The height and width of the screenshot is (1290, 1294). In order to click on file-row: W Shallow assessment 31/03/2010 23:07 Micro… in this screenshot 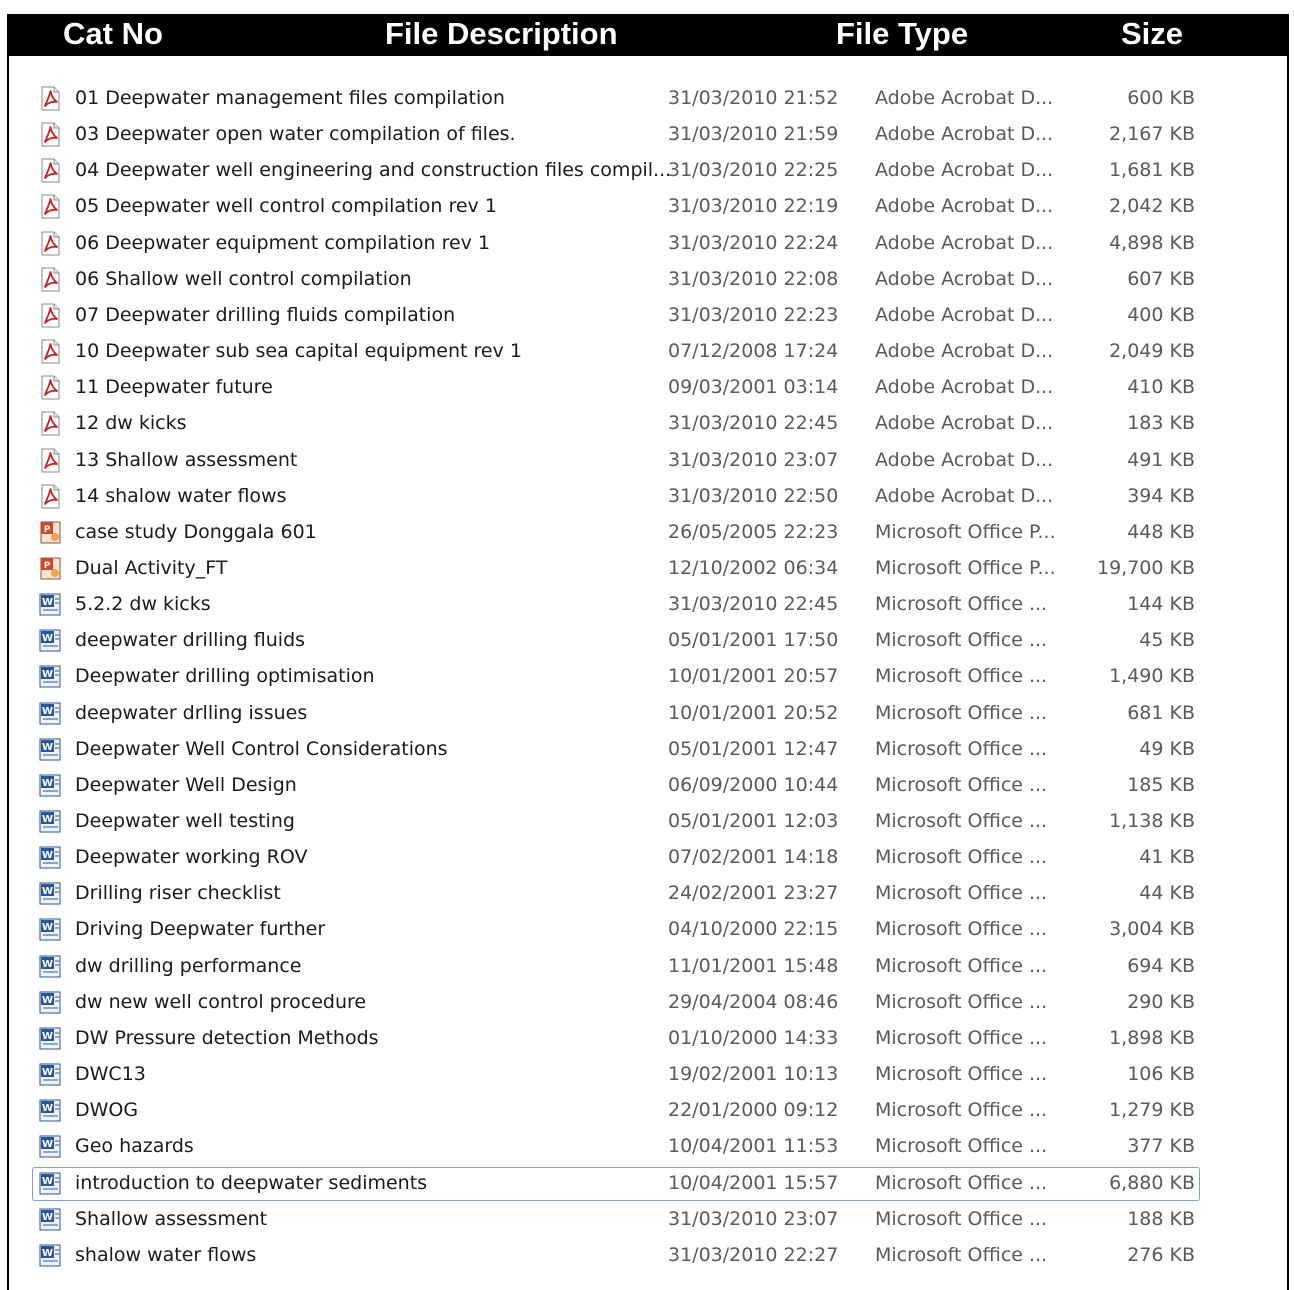, I will do `click(648, 1220)`.